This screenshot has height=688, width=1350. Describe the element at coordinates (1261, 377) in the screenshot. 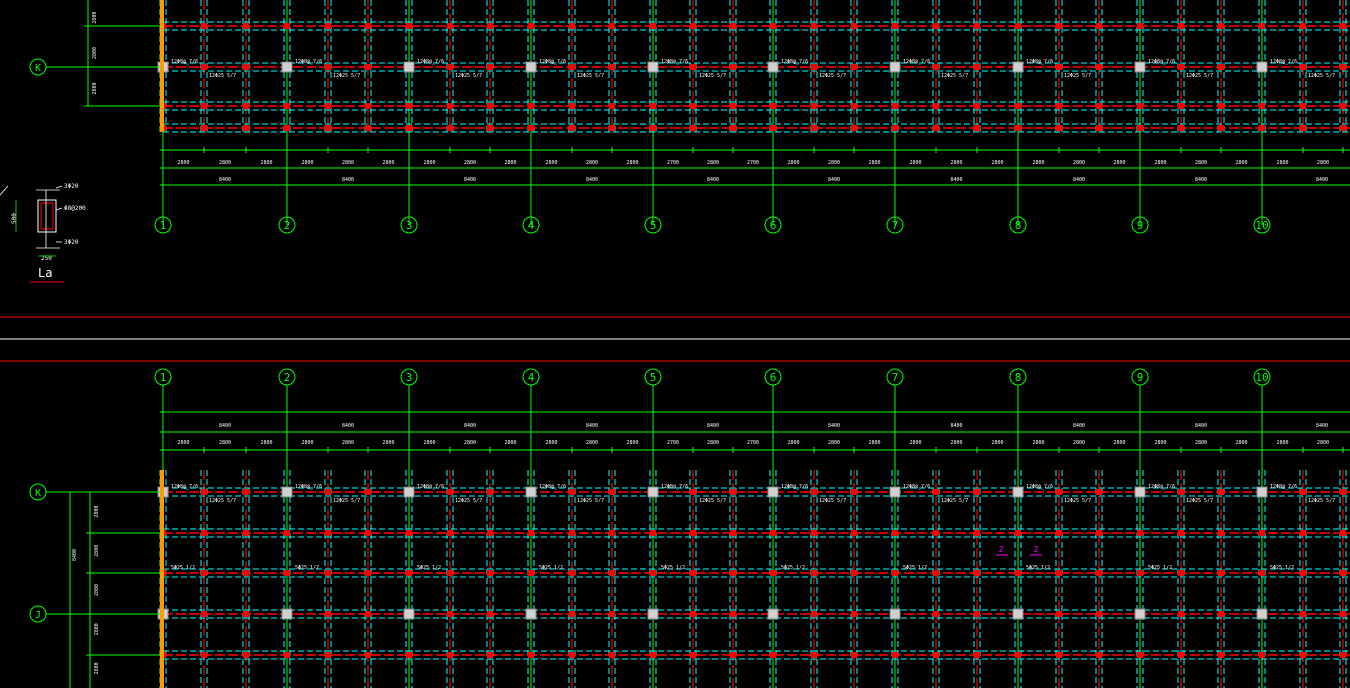

I see `grid-bubble-label: 10` at that location.